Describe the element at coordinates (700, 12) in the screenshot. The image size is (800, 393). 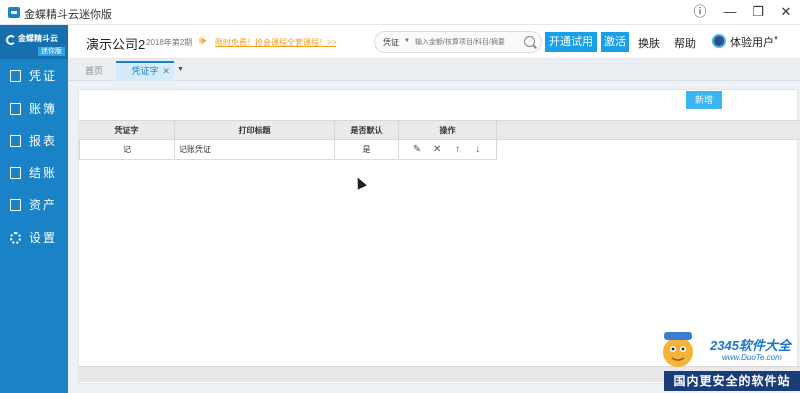
I see `info-icon: ⓘ` at that location.